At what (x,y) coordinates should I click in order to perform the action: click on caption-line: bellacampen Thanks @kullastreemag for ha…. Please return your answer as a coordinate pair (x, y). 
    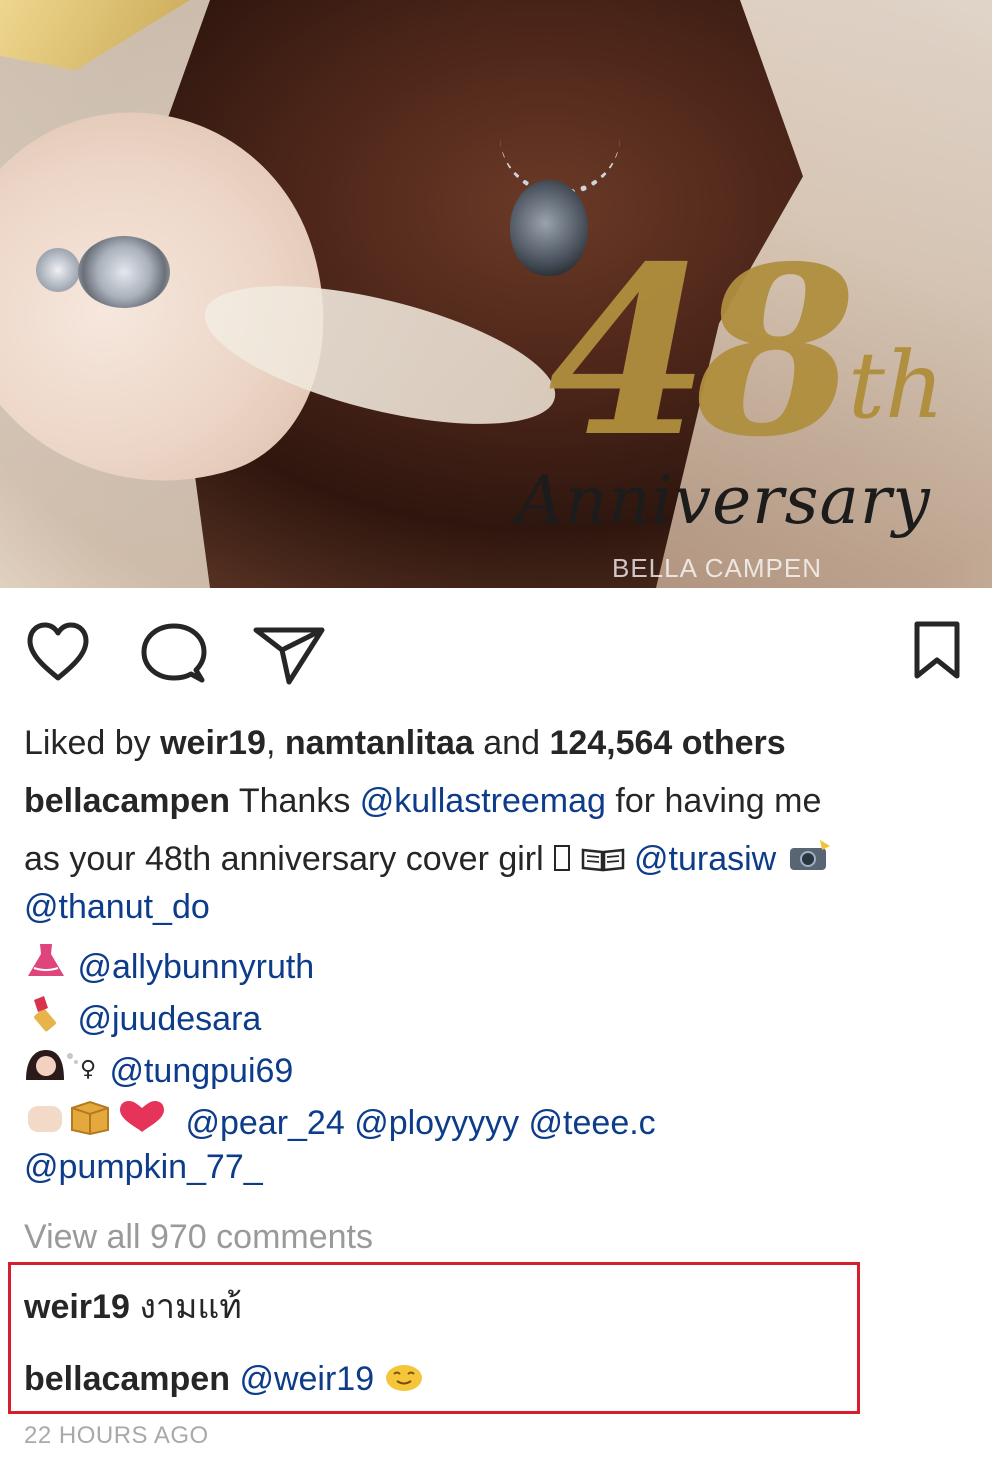
    Looking at the image, I should click on (422, 801).